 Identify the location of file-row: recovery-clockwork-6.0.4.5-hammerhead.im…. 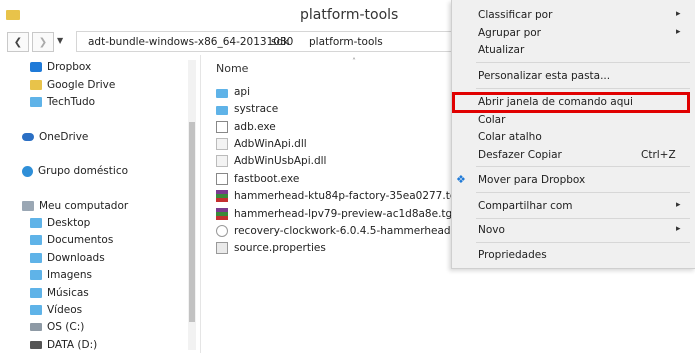
(345, 231).